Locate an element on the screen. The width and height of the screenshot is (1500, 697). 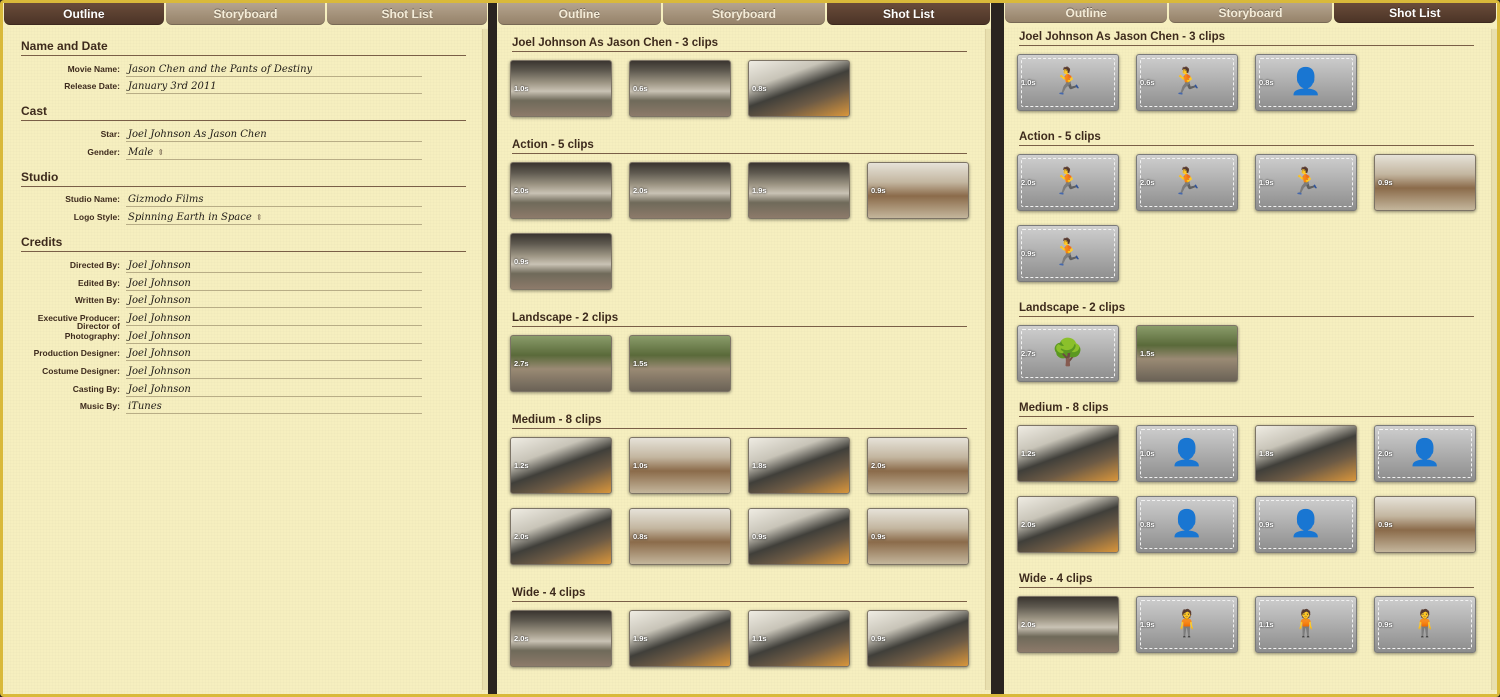
field-value: iTunes is located at coordinates (274, 408).